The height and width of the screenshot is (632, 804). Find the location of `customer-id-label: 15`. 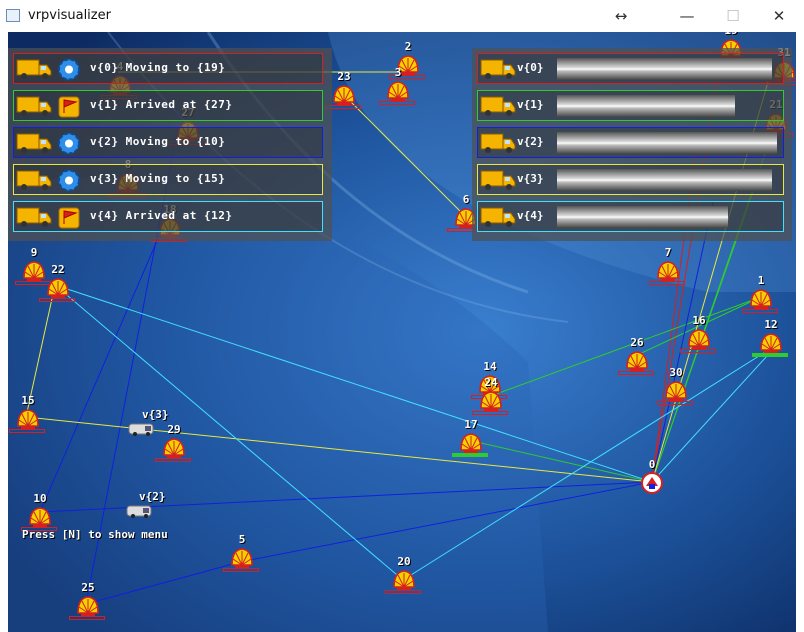

customer-id-label: 15 is located at coordinates (28, 400).